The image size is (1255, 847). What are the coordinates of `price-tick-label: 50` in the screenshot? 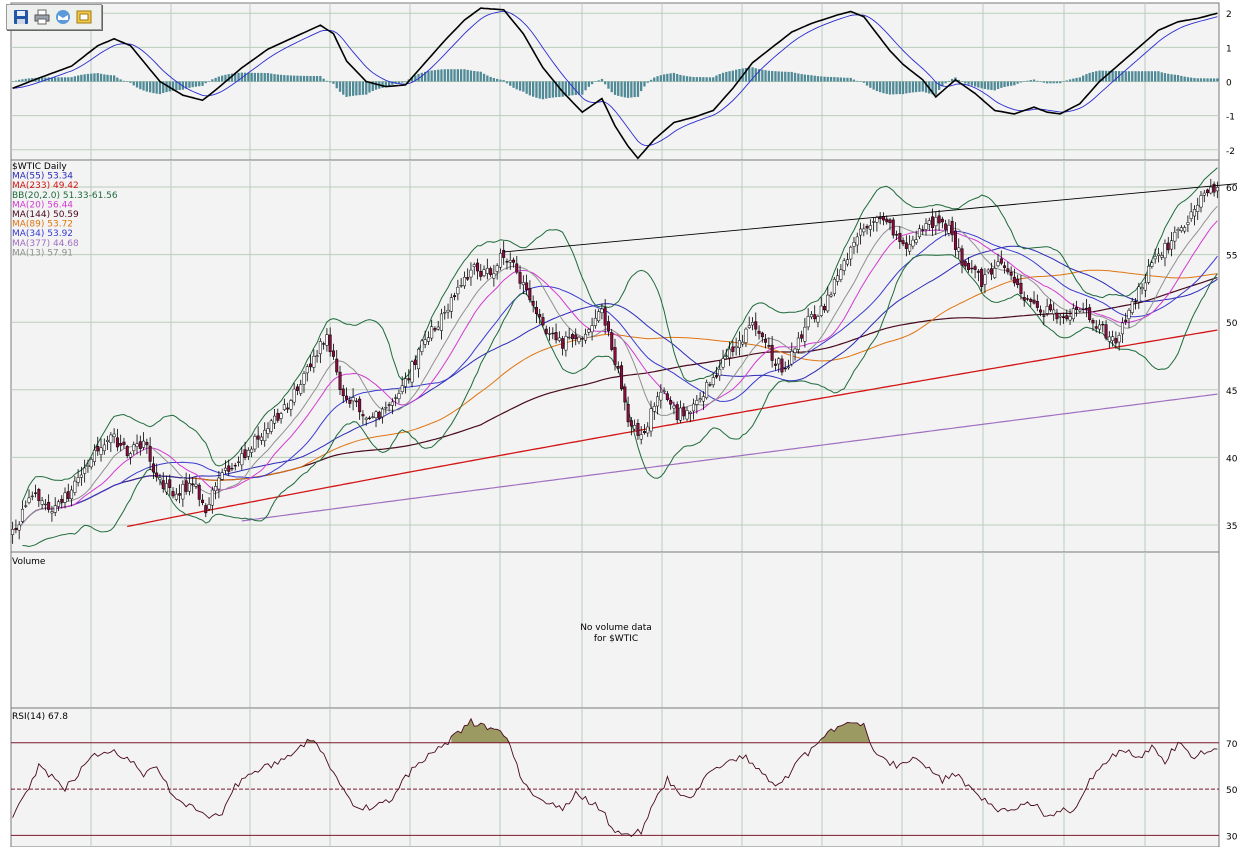 It's located at (1232, 324).